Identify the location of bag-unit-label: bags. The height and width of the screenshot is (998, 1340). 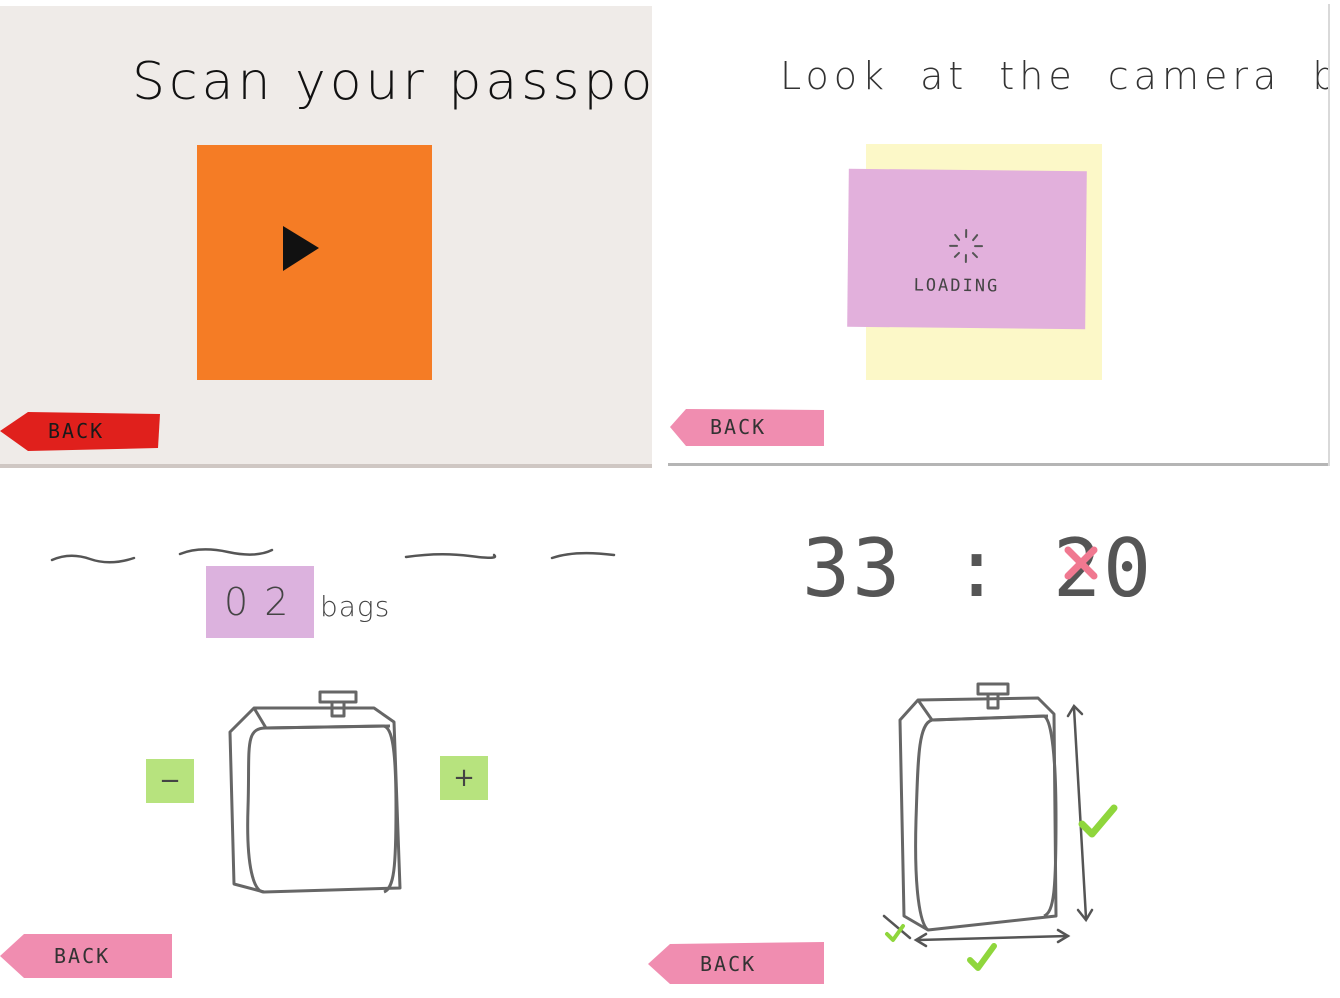
(355, 606).